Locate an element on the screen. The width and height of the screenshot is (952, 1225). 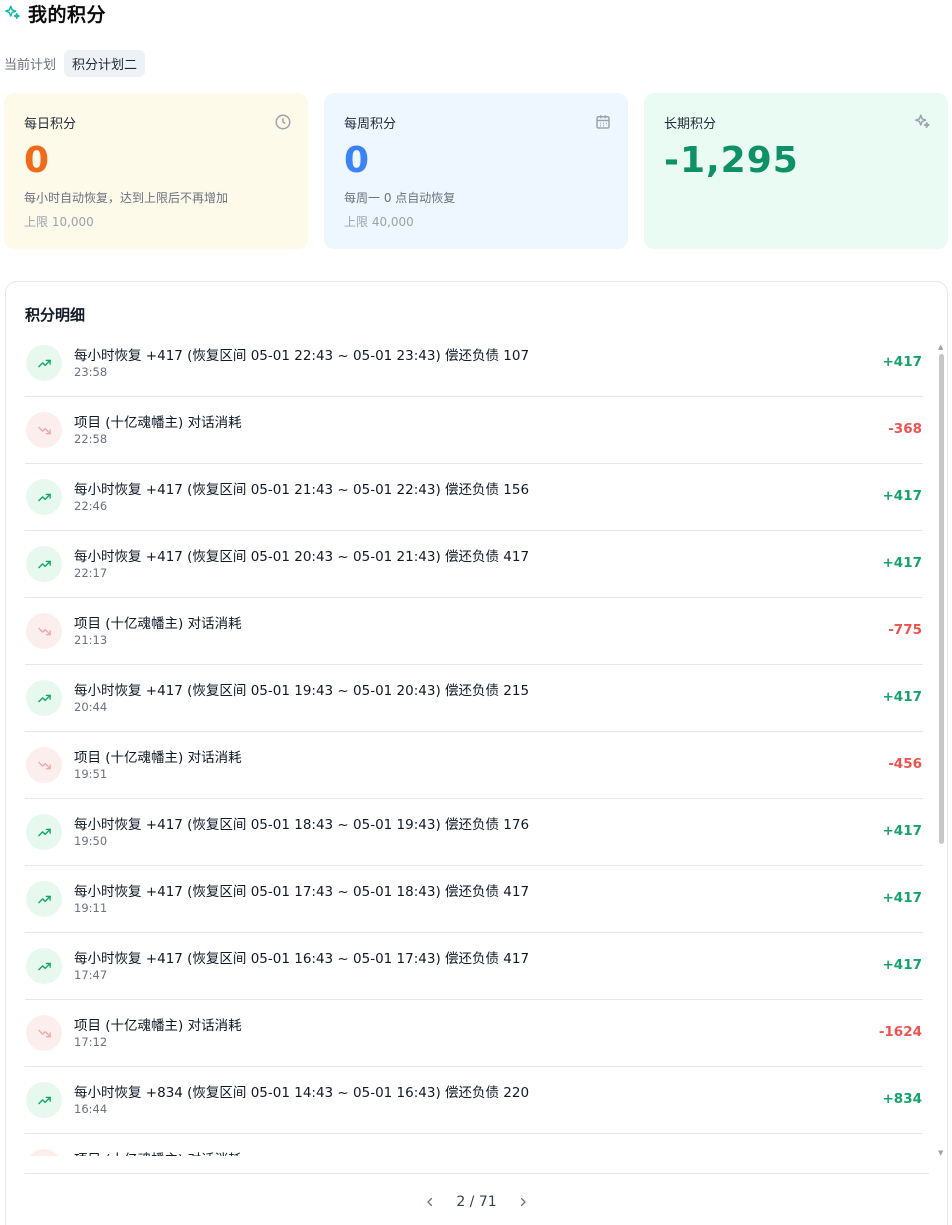
plan-selector-row: 当前计划 积分计划二 is located at coordinates (75, 63).